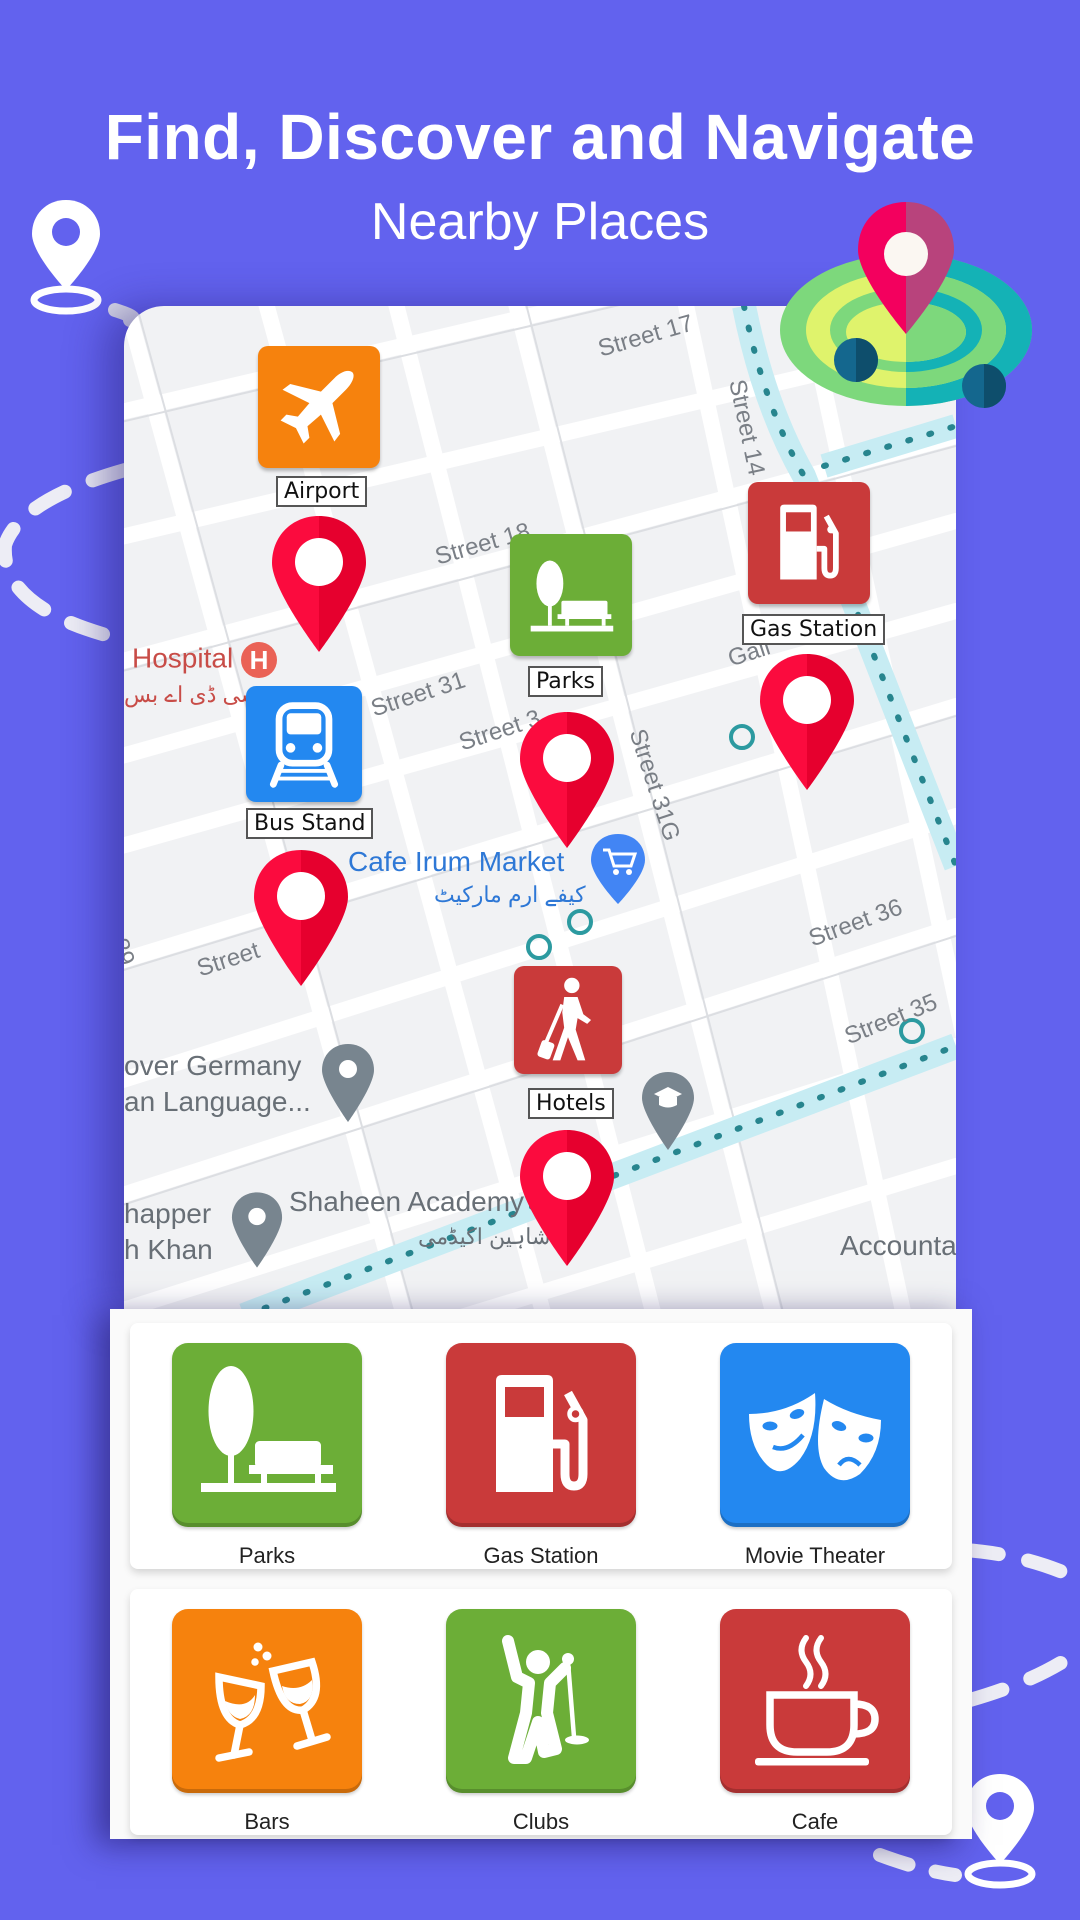 The image size is (1080, 1920). I want to click on cafe-irum-market-label: Cafe Irum Market, so click(456, 862).